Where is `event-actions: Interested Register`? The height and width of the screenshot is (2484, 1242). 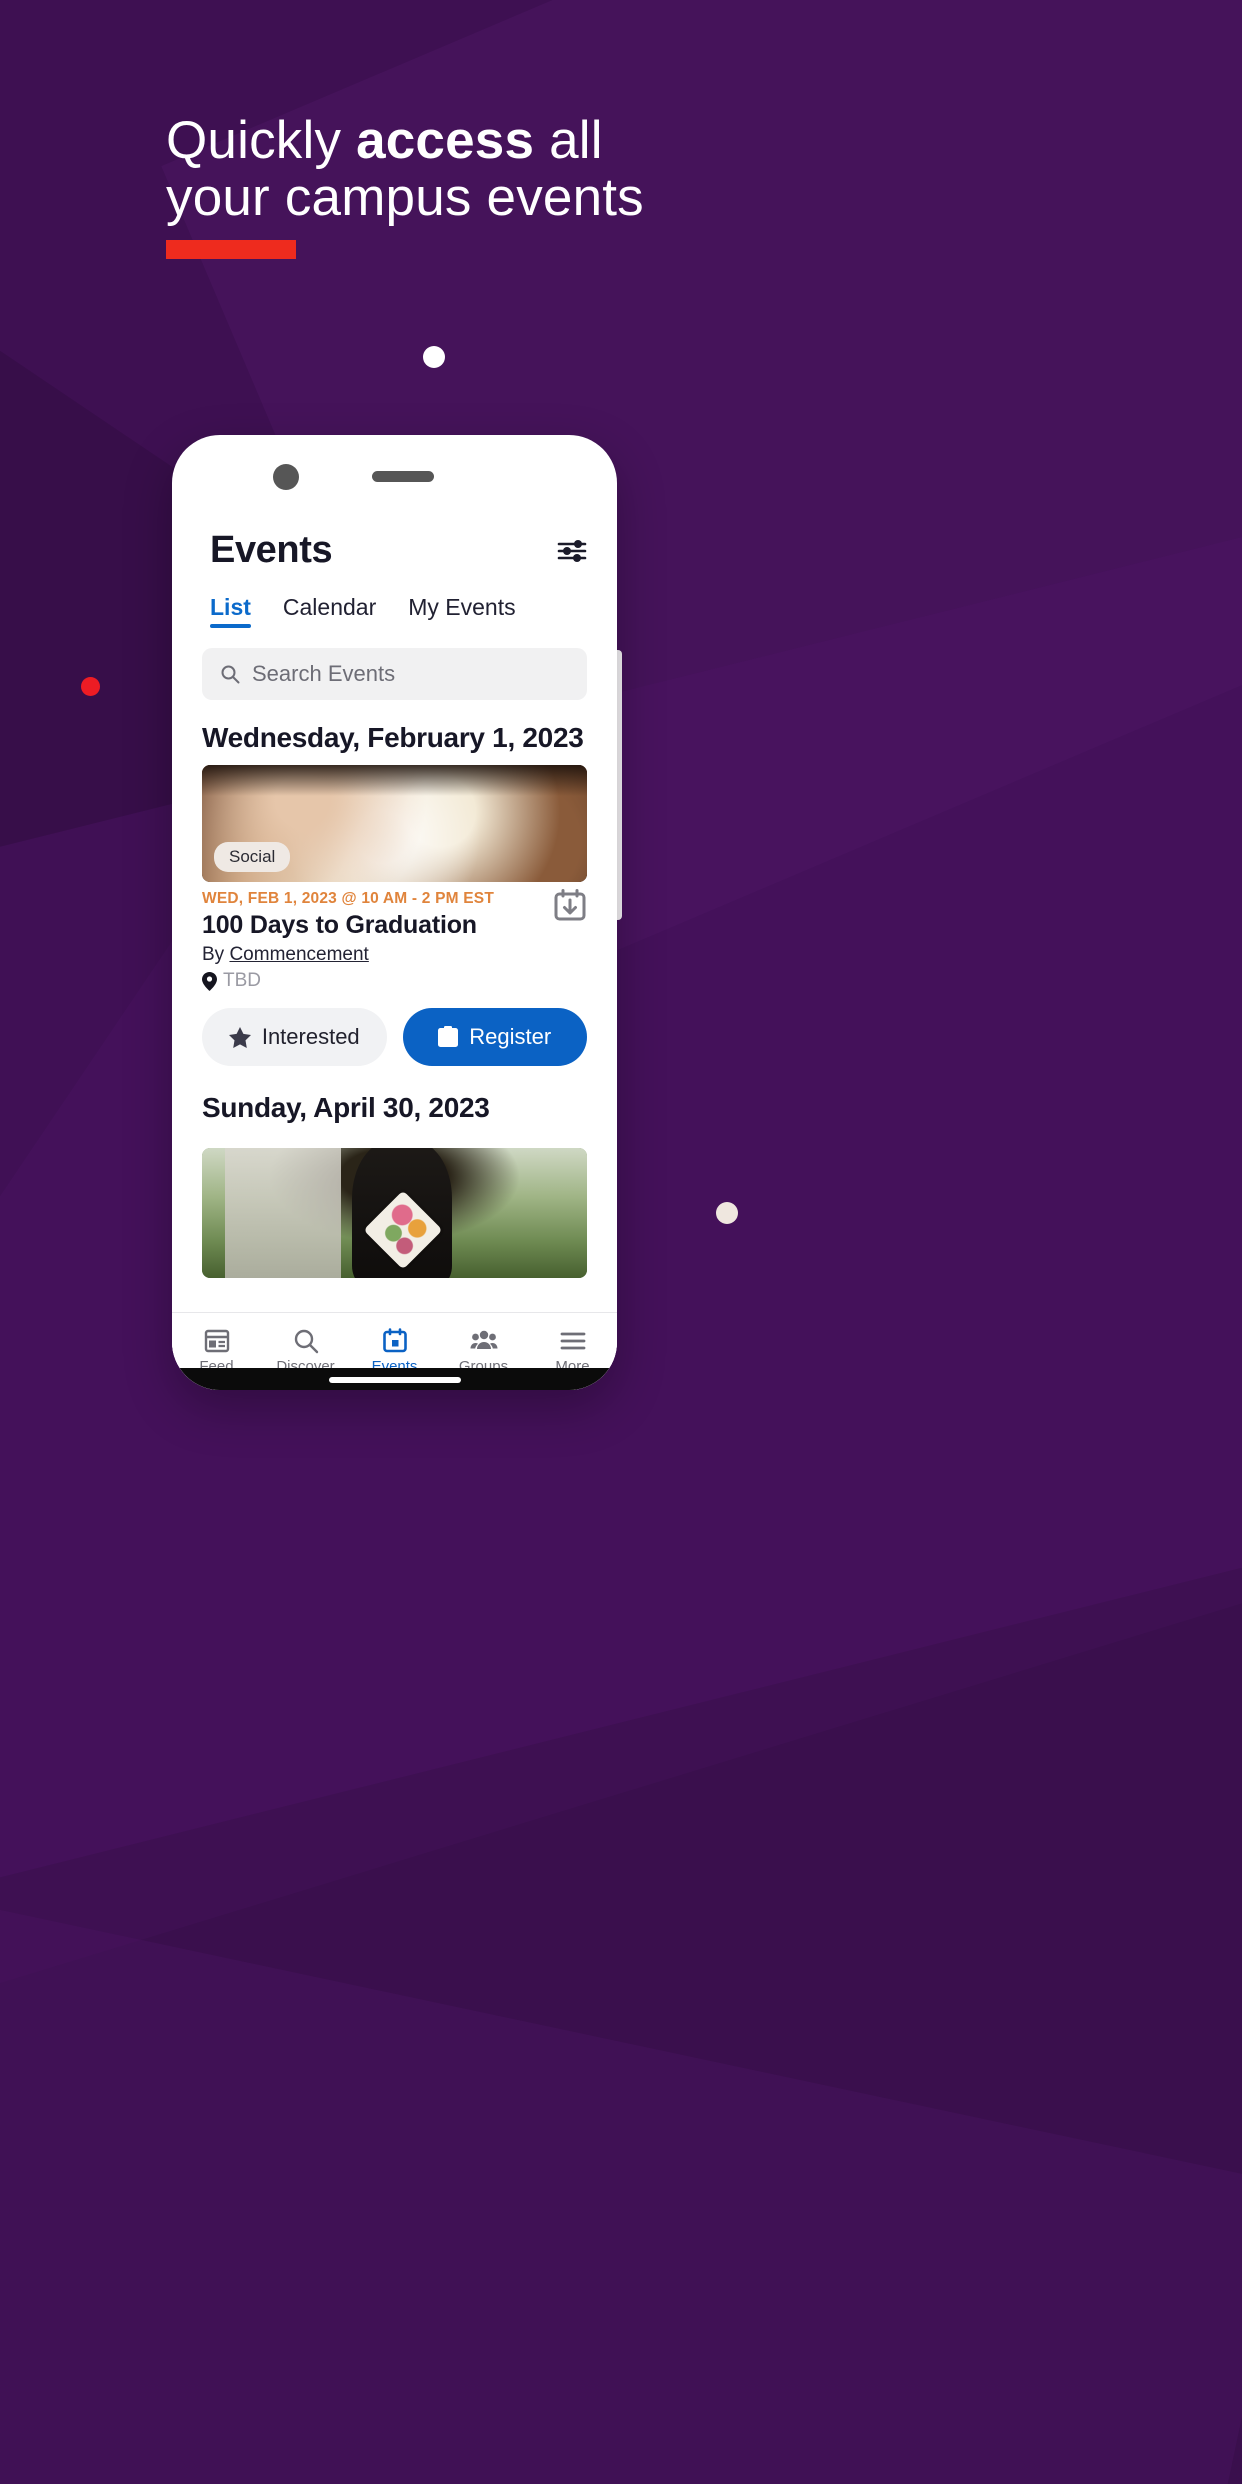
event-actions: Interested Register is located at coordinates (394, 1037).